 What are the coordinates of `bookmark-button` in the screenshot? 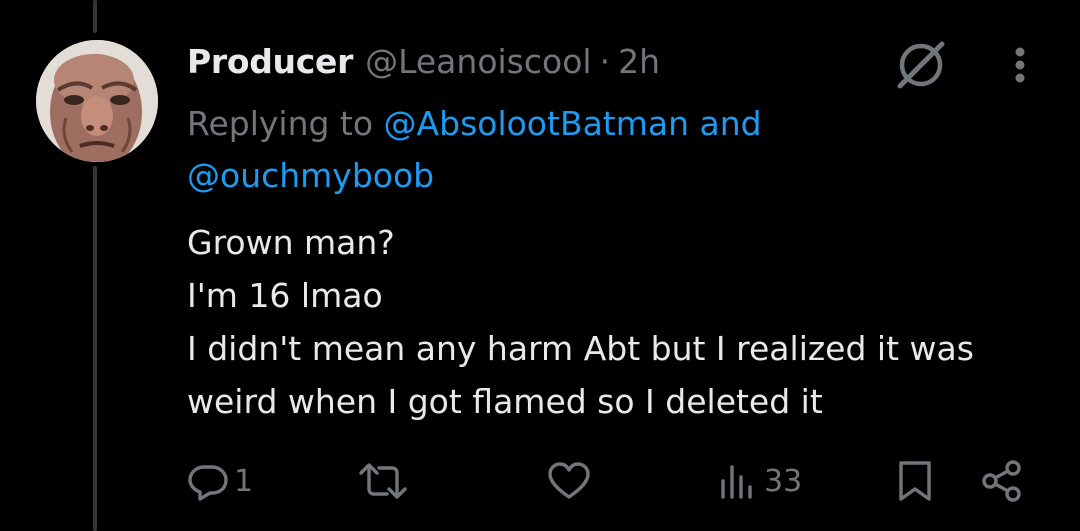 It's located at (915, 481).